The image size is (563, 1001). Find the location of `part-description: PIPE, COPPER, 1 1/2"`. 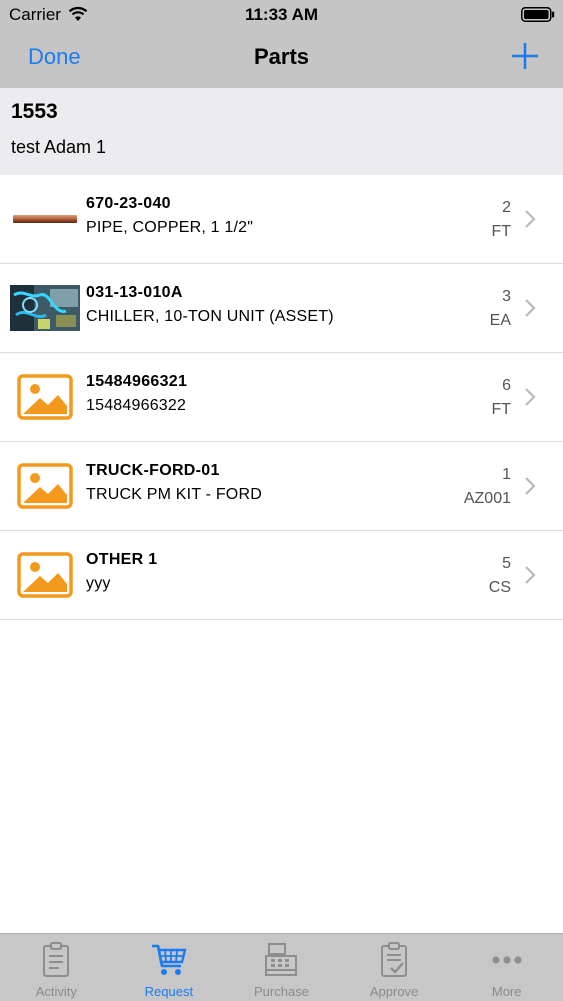

part-description: PIPE, COPPER, 1 1/2" is located at coordinates (170, 227).